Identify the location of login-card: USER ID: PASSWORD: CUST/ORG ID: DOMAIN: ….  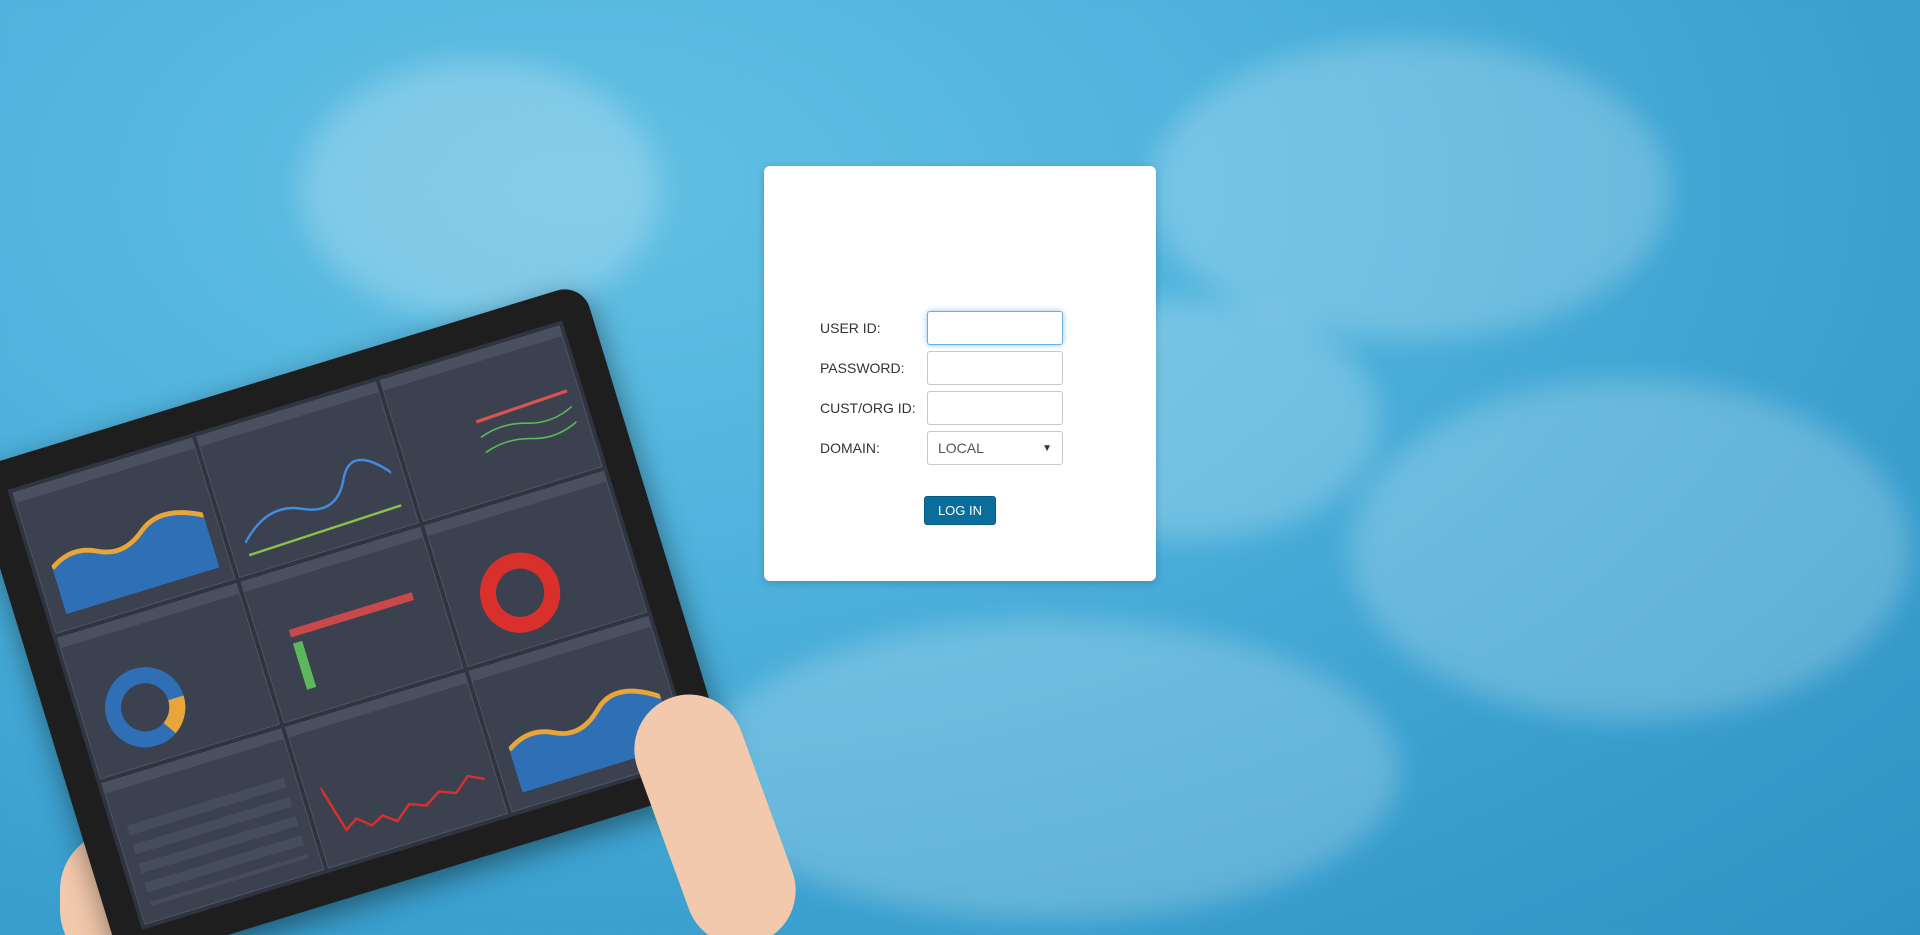
(960, 373).